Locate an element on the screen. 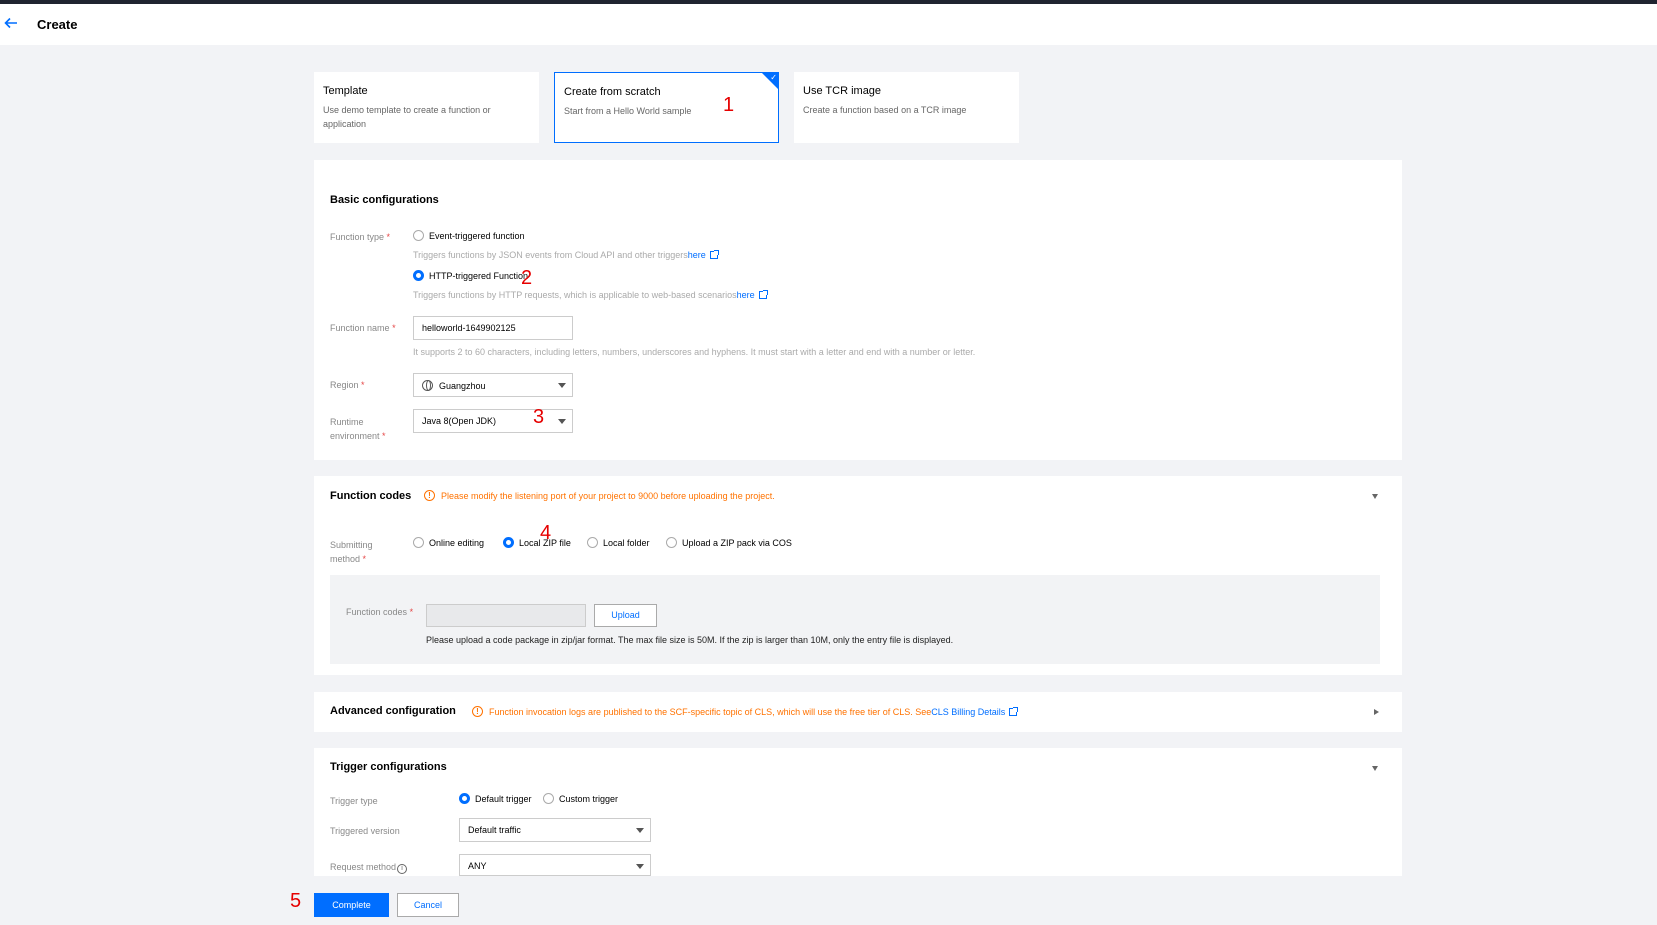  radio-local-zip: Local ZIP file is located at coordinates (537, 542).